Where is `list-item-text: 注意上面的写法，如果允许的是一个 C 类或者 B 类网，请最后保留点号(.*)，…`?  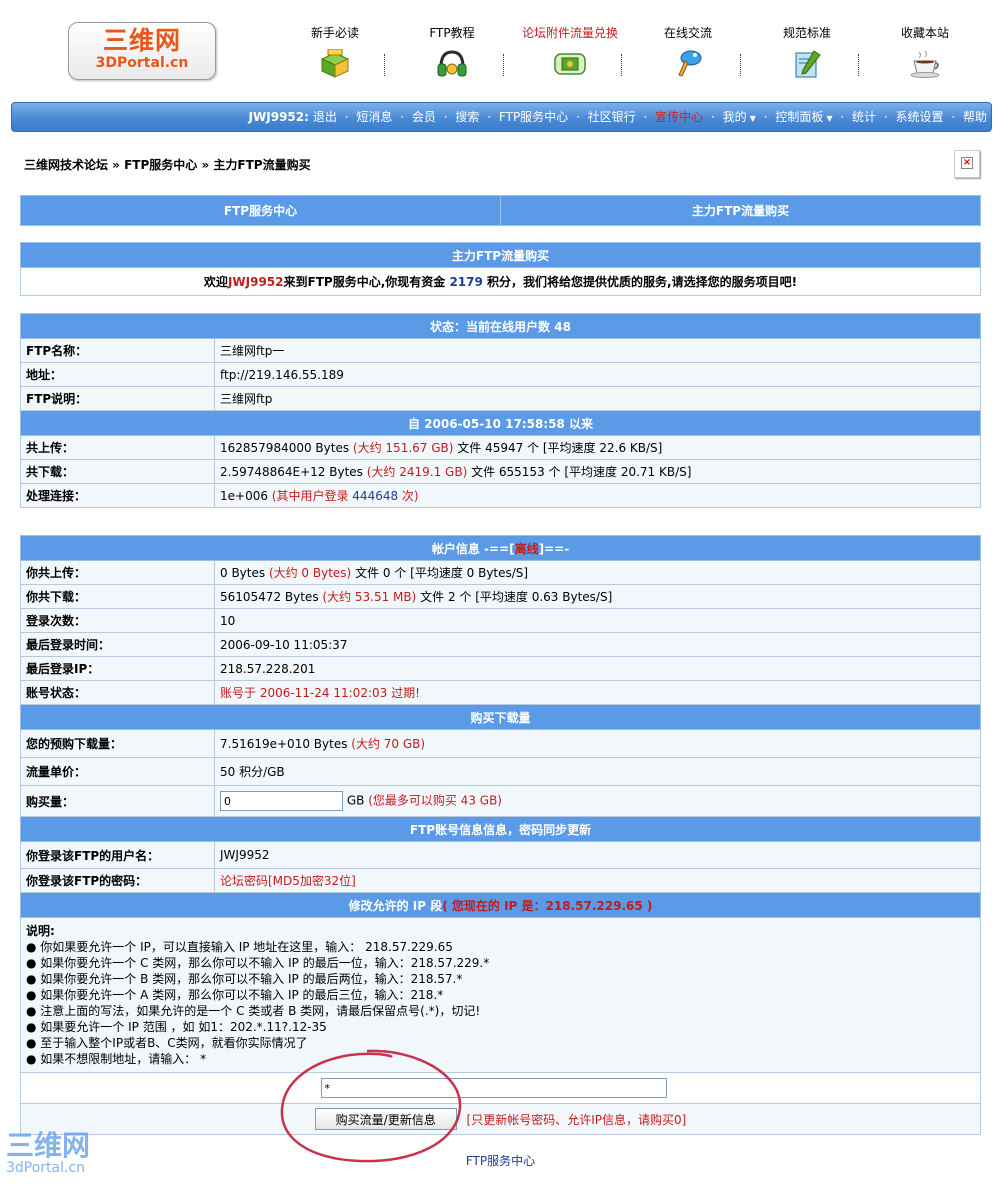 list-item-text: 注意上面的写法，如果允许的是一个 C 类或者 B 类网，请最后保留点号(.*)，… is located at coordinates (260, 1011).